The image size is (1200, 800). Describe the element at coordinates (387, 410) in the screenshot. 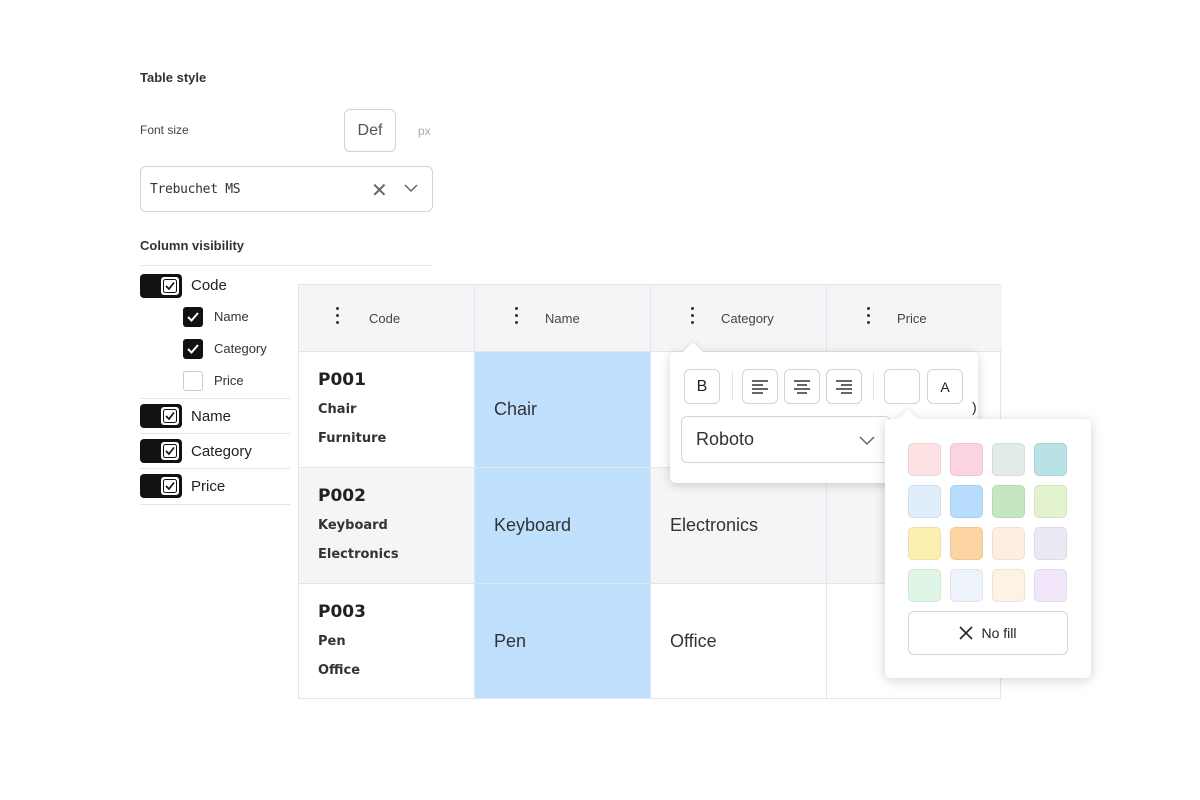

I see `cell-code: P001 Chair Furniture` at that location.